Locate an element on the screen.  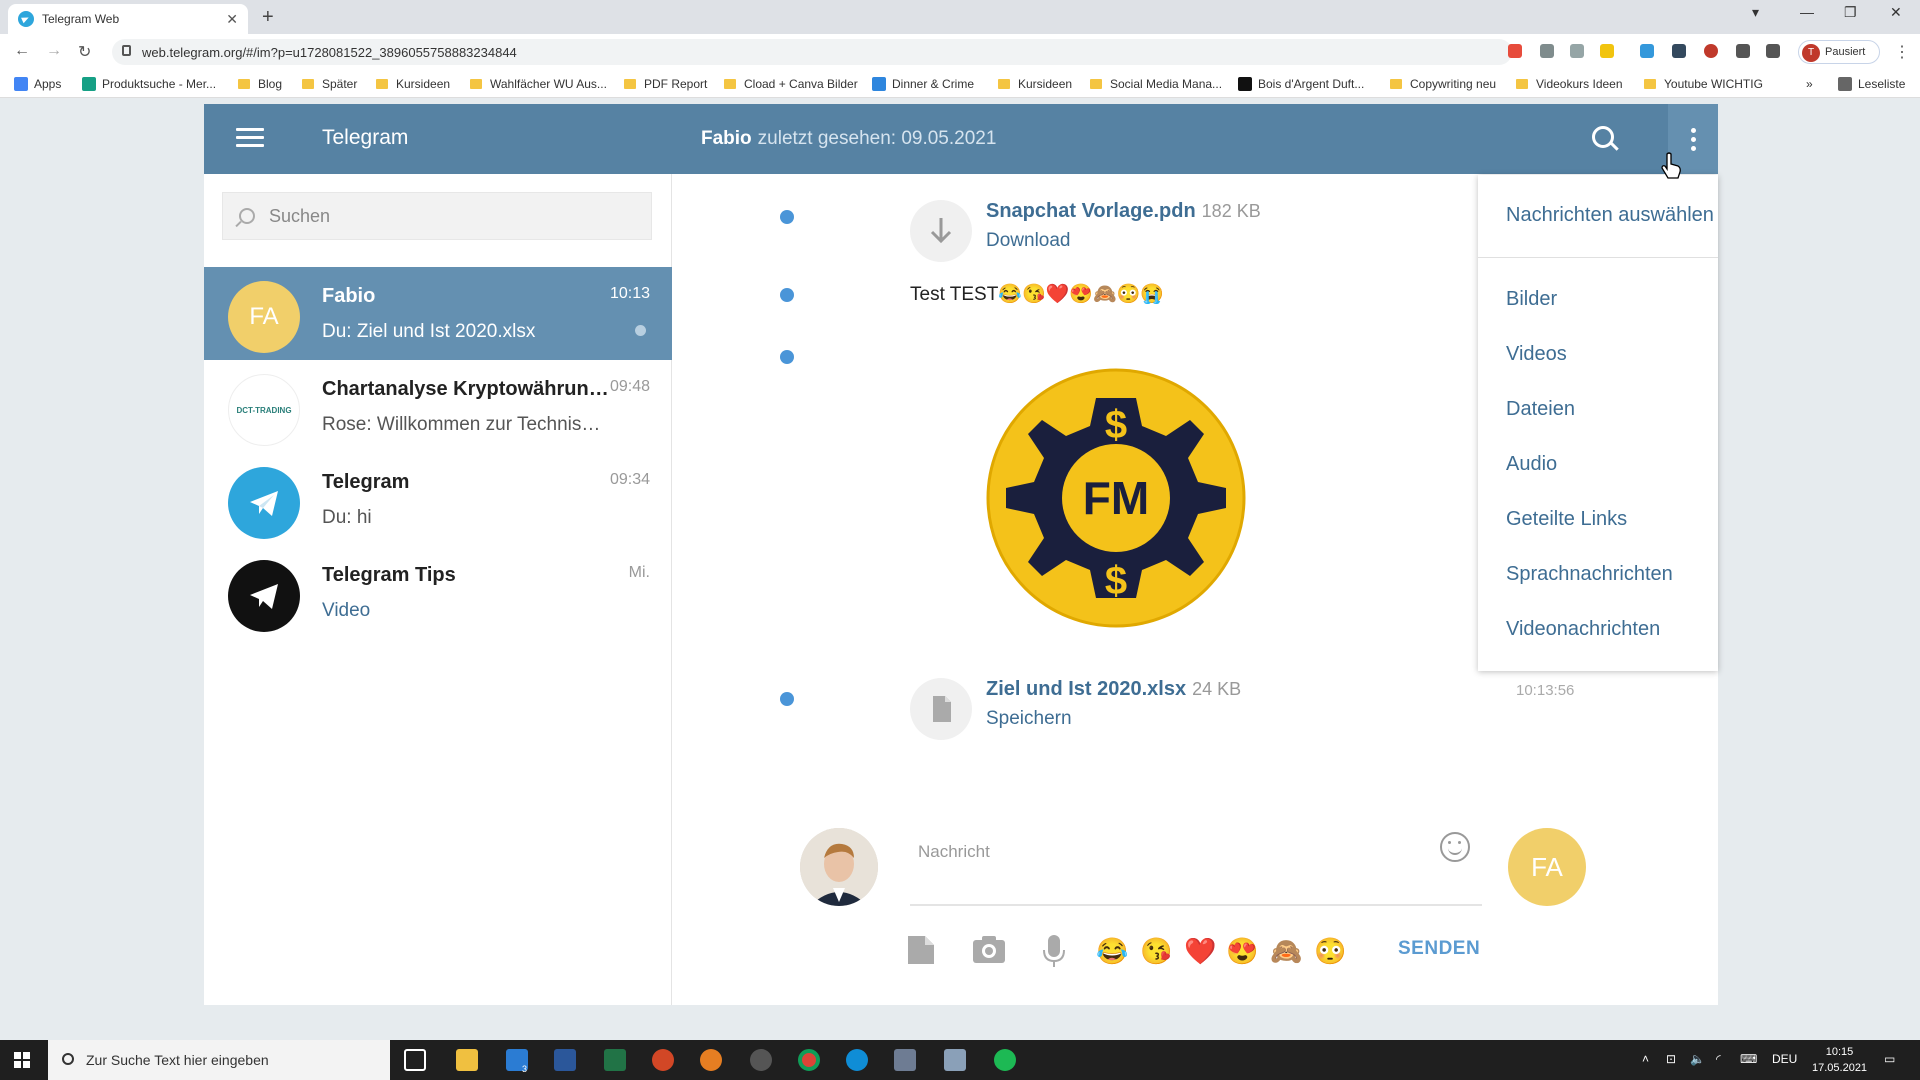
reading-list: Leseliste is located at coordinates (1871, 84).